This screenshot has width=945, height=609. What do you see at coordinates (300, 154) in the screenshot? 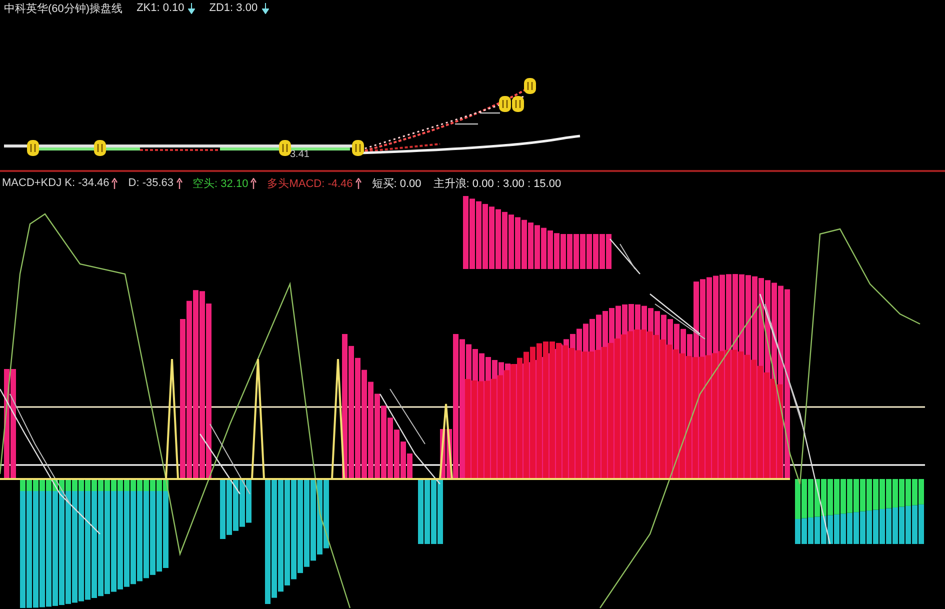
I see `price-label: 3.41` at bounding box center [300, 154].